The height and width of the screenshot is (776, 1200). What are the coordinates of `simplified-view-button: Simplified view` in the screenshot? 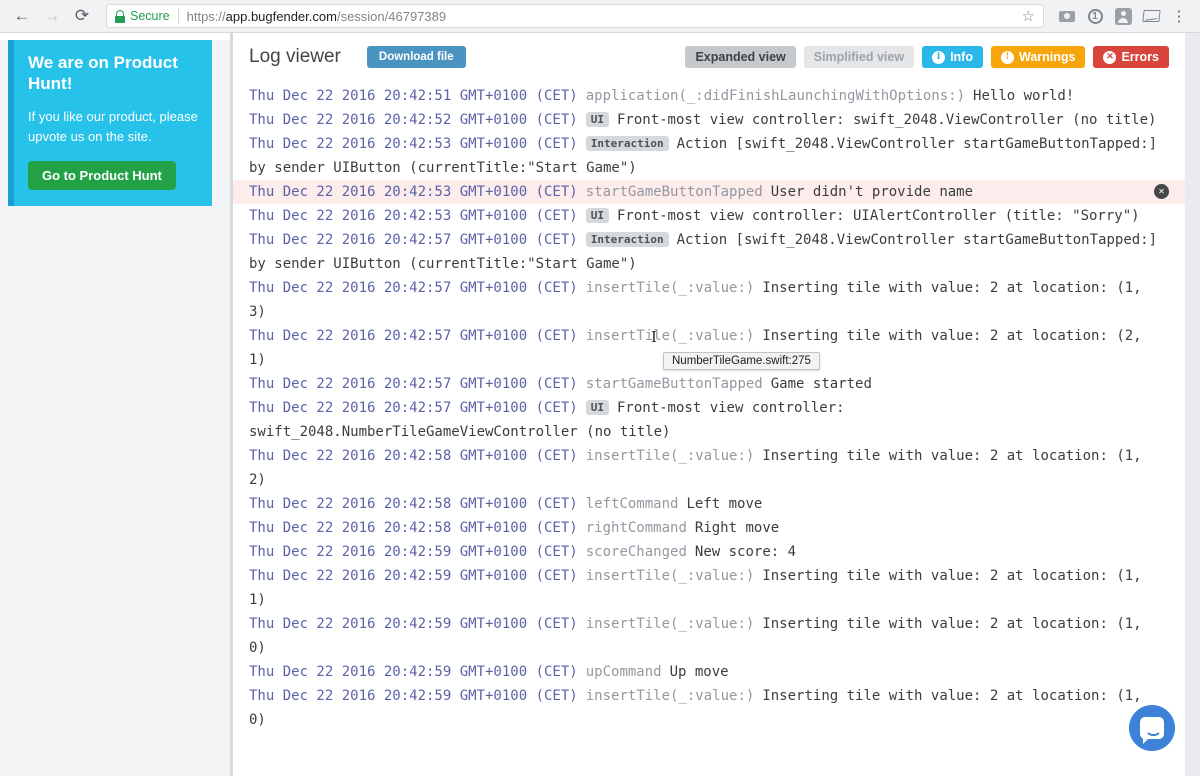 It's located at (859, 57).